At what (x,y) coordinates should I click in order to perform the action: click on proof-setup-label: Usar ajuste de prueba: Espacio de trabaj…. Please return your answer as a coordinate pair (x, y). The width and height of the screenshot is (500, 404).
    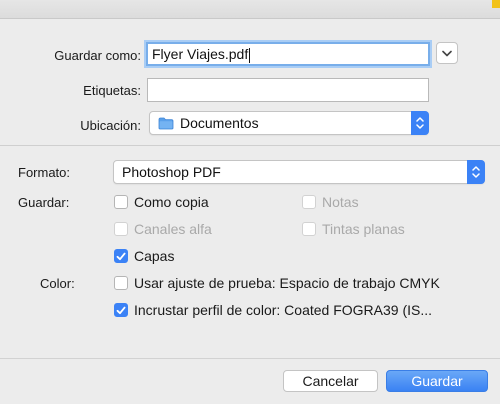
    Looking at the image, I should click on (287, 283).